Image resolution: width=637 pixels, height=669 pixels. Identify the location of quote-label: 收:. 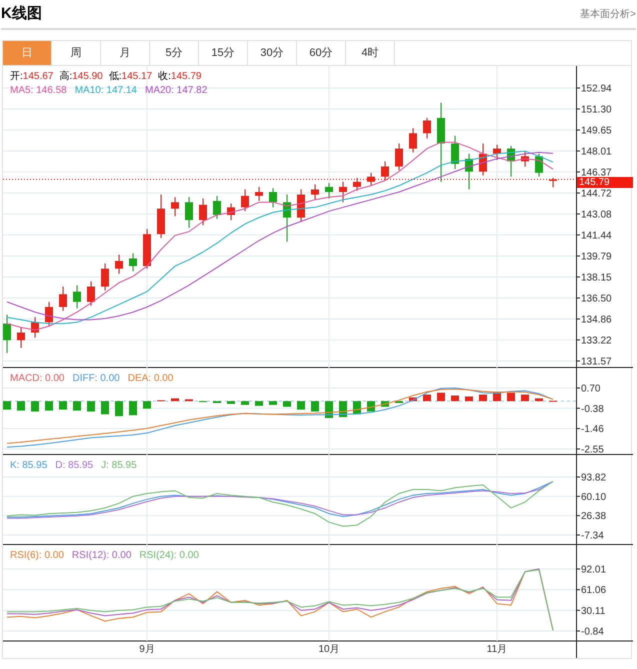
(164, 76).